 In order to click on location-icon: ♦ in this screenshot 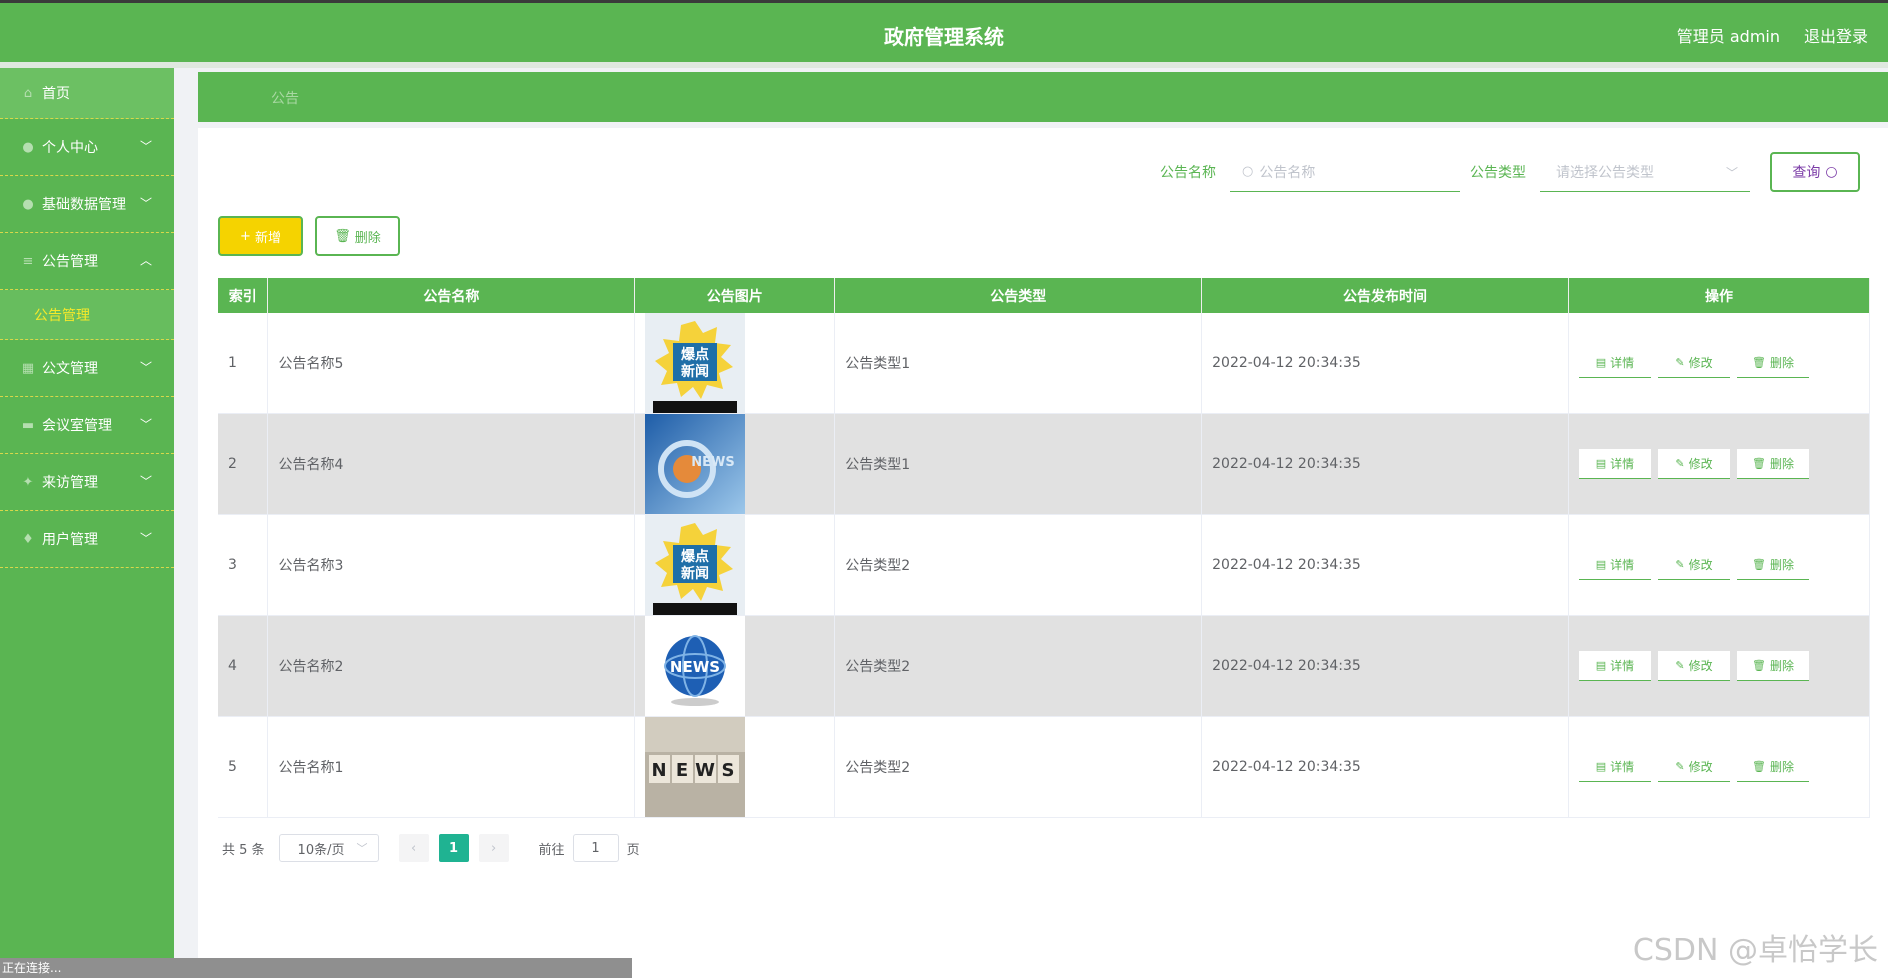, I will do `click(28, 539)`.